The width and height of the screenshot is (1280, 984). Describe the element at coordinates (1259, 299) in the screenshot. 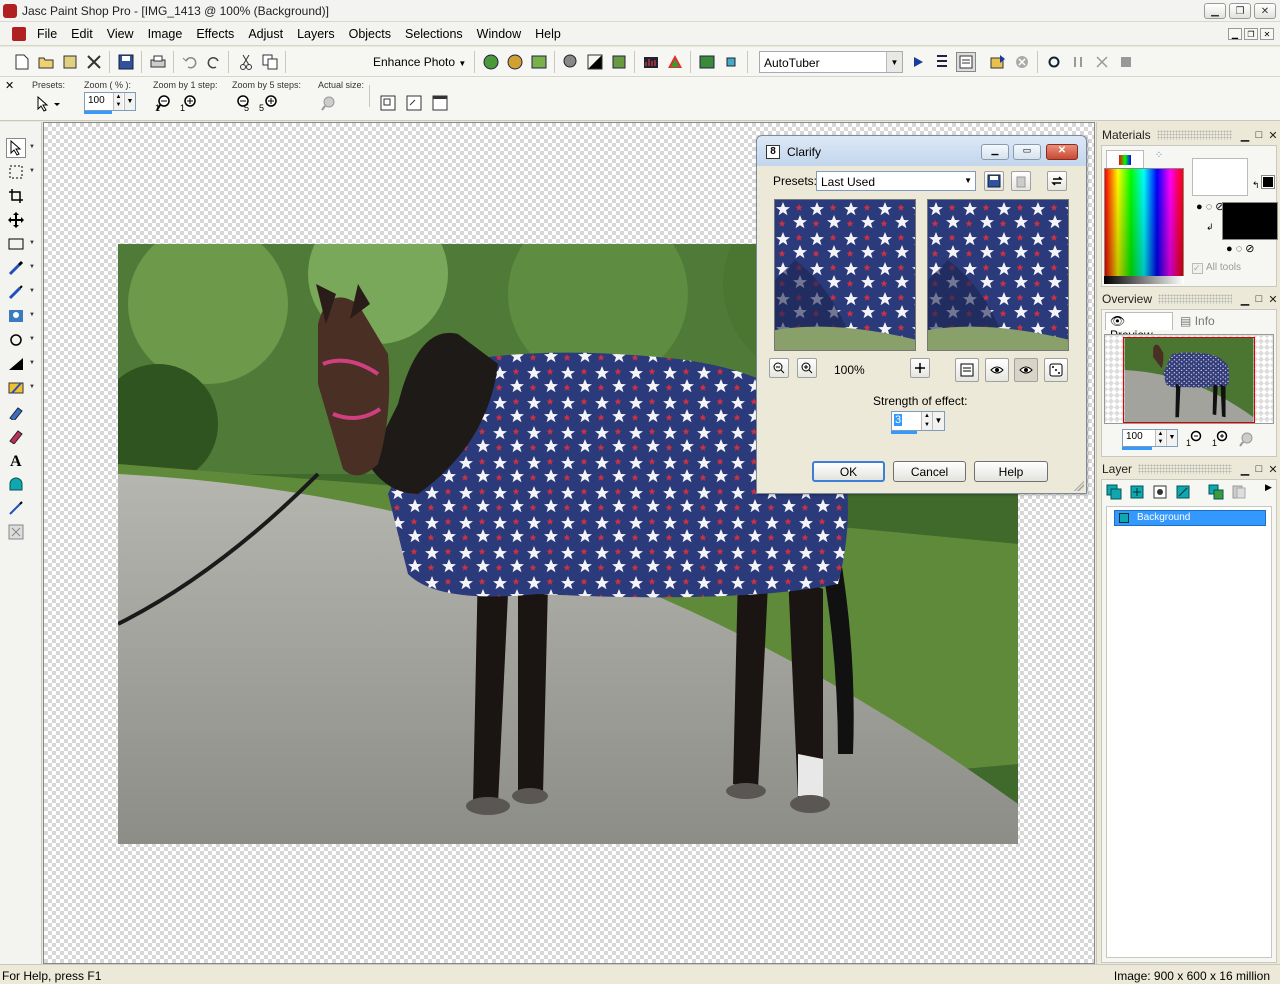

I see `overview-maximize-icon: □` at that location.